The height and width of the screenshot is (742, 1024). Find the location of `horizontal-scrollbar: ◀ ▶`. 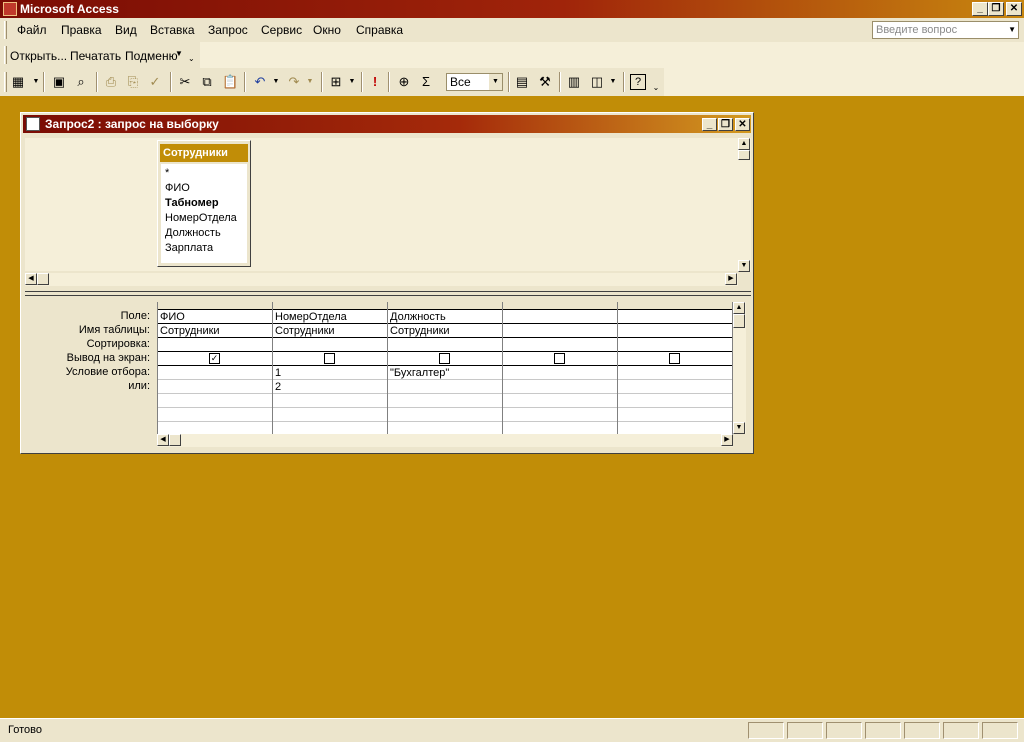

horizontal-scrollbar: ◀ ▶ is located at coordinates (381, 279).